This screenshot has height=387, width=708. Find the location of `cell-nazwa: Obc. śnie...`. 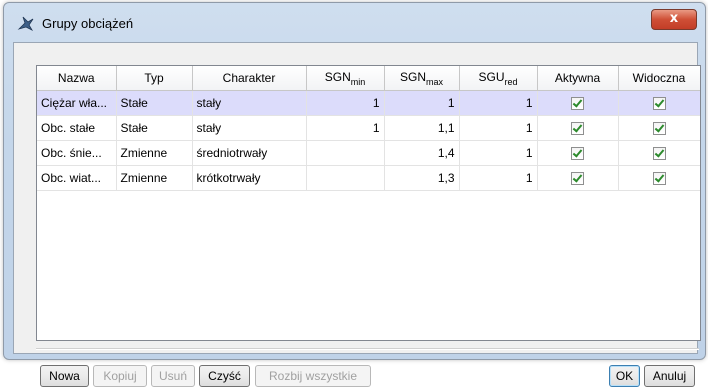

cell-nazwa: Obc. śnie... is located at coordinates (77, 153).